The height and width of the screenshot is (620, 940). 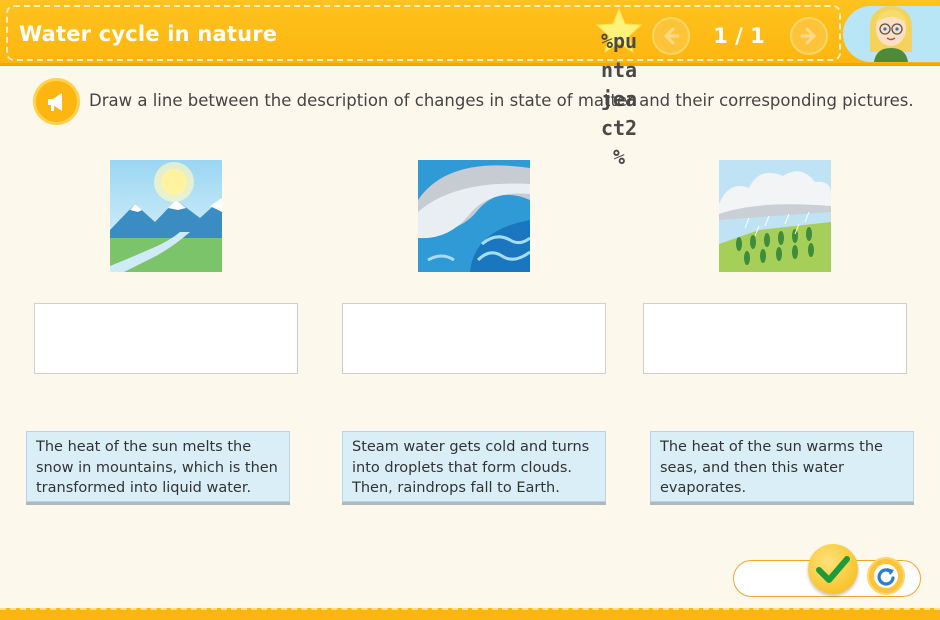 I want to click on picture-rain-fields, so click(x=775, y=216).